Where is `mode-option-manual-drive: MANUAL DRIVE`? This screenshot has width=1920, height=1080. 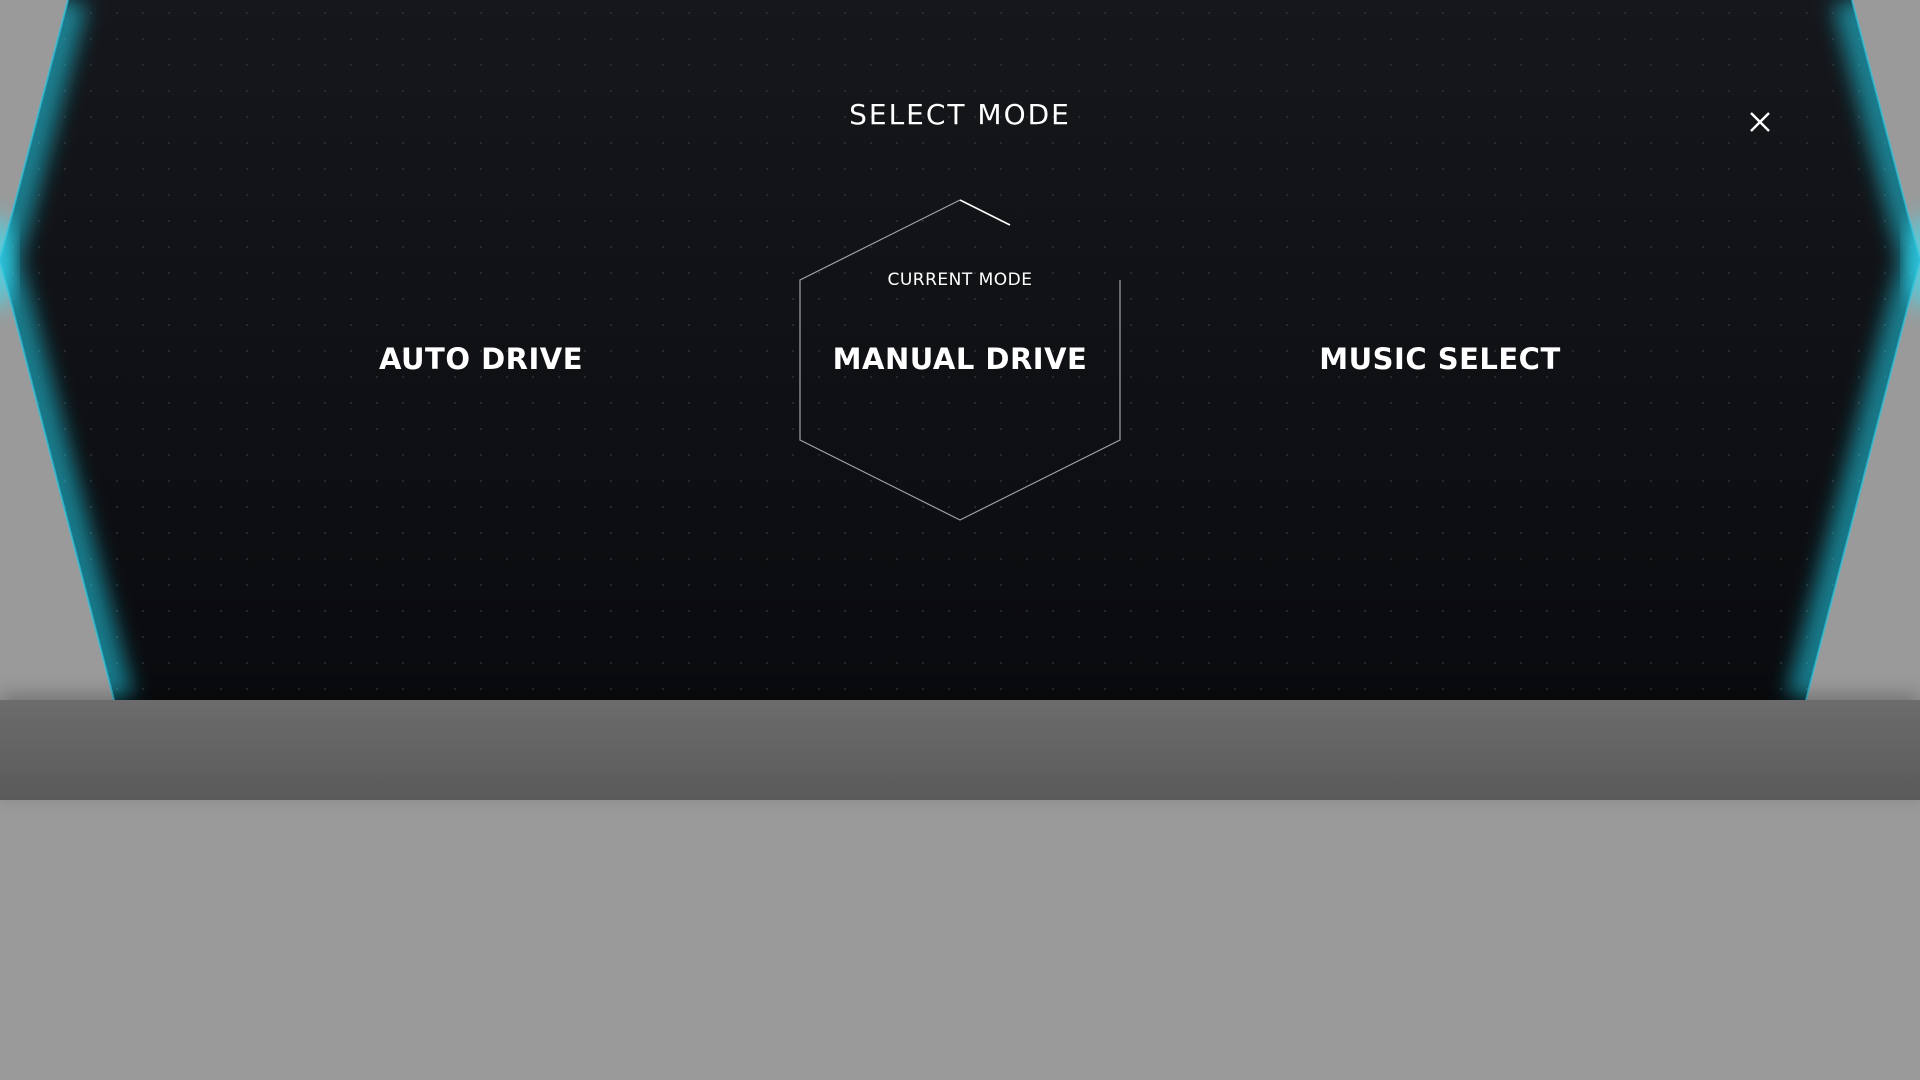 mode-option-manual-drive: MANUAL DRIVE is located at coordinates (960, 359).